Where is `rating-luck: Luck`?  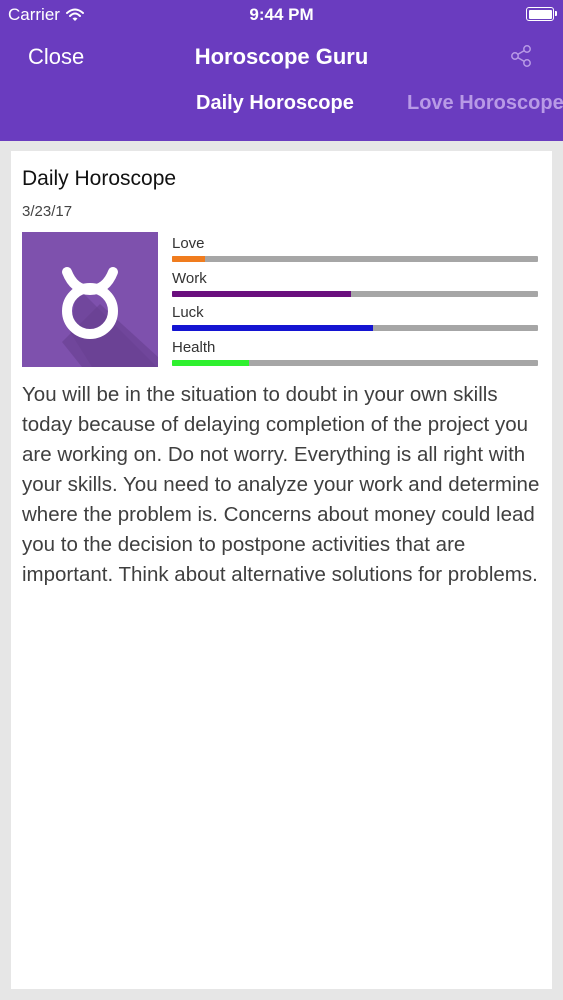
rating-luck: Luck is located at coordinates (355, 321).